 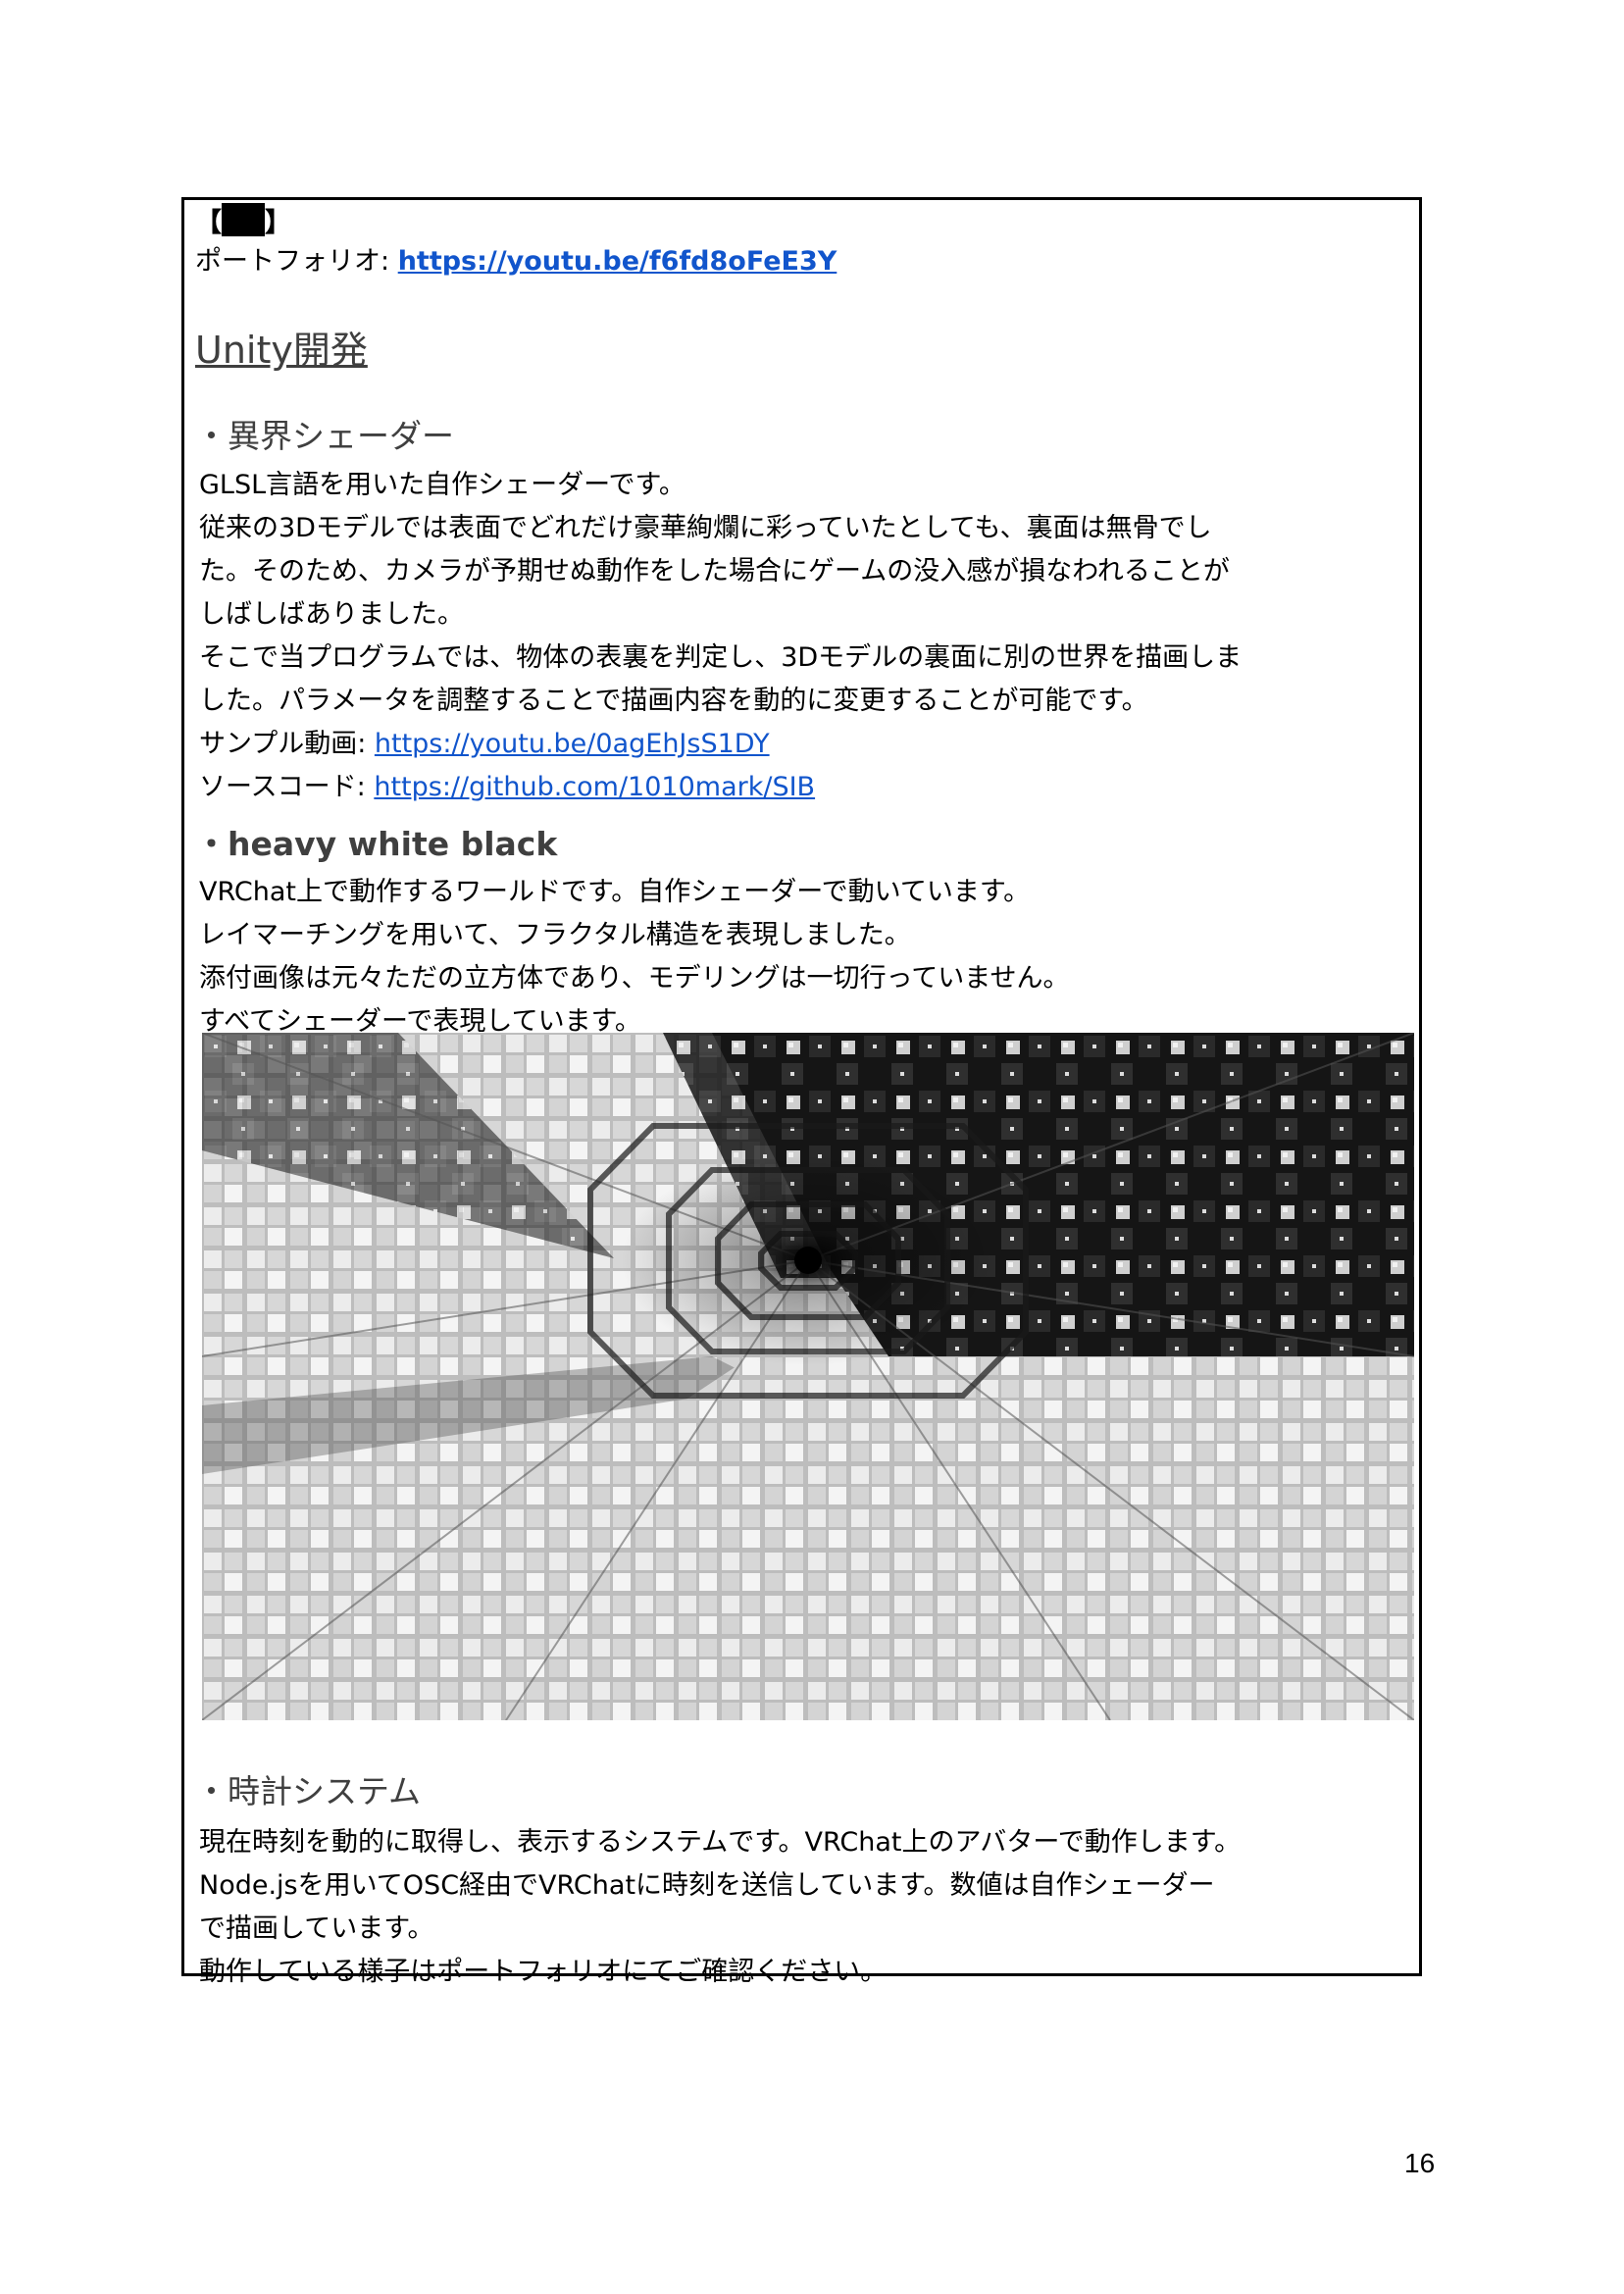 What do you see at coordinates (721, 657) in the screenshot?
I see `shader-line-5: そこで当プログラムでは、物体の表裏を判定し、3Dモデルの裏面に別の世界を描画しま` at bounding box center [721, 657].